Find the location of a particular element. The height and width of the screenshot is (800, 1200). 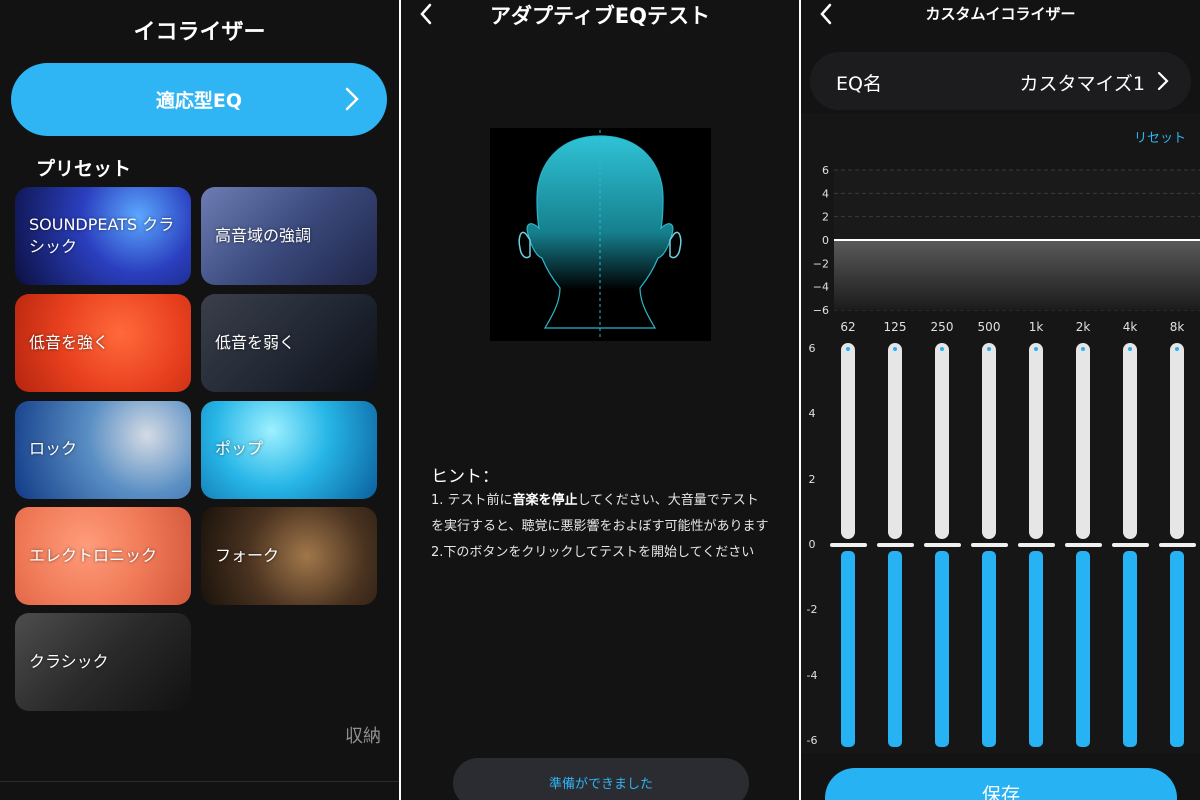

slider-tick-label: 2 is located at coordinates (812, 479).